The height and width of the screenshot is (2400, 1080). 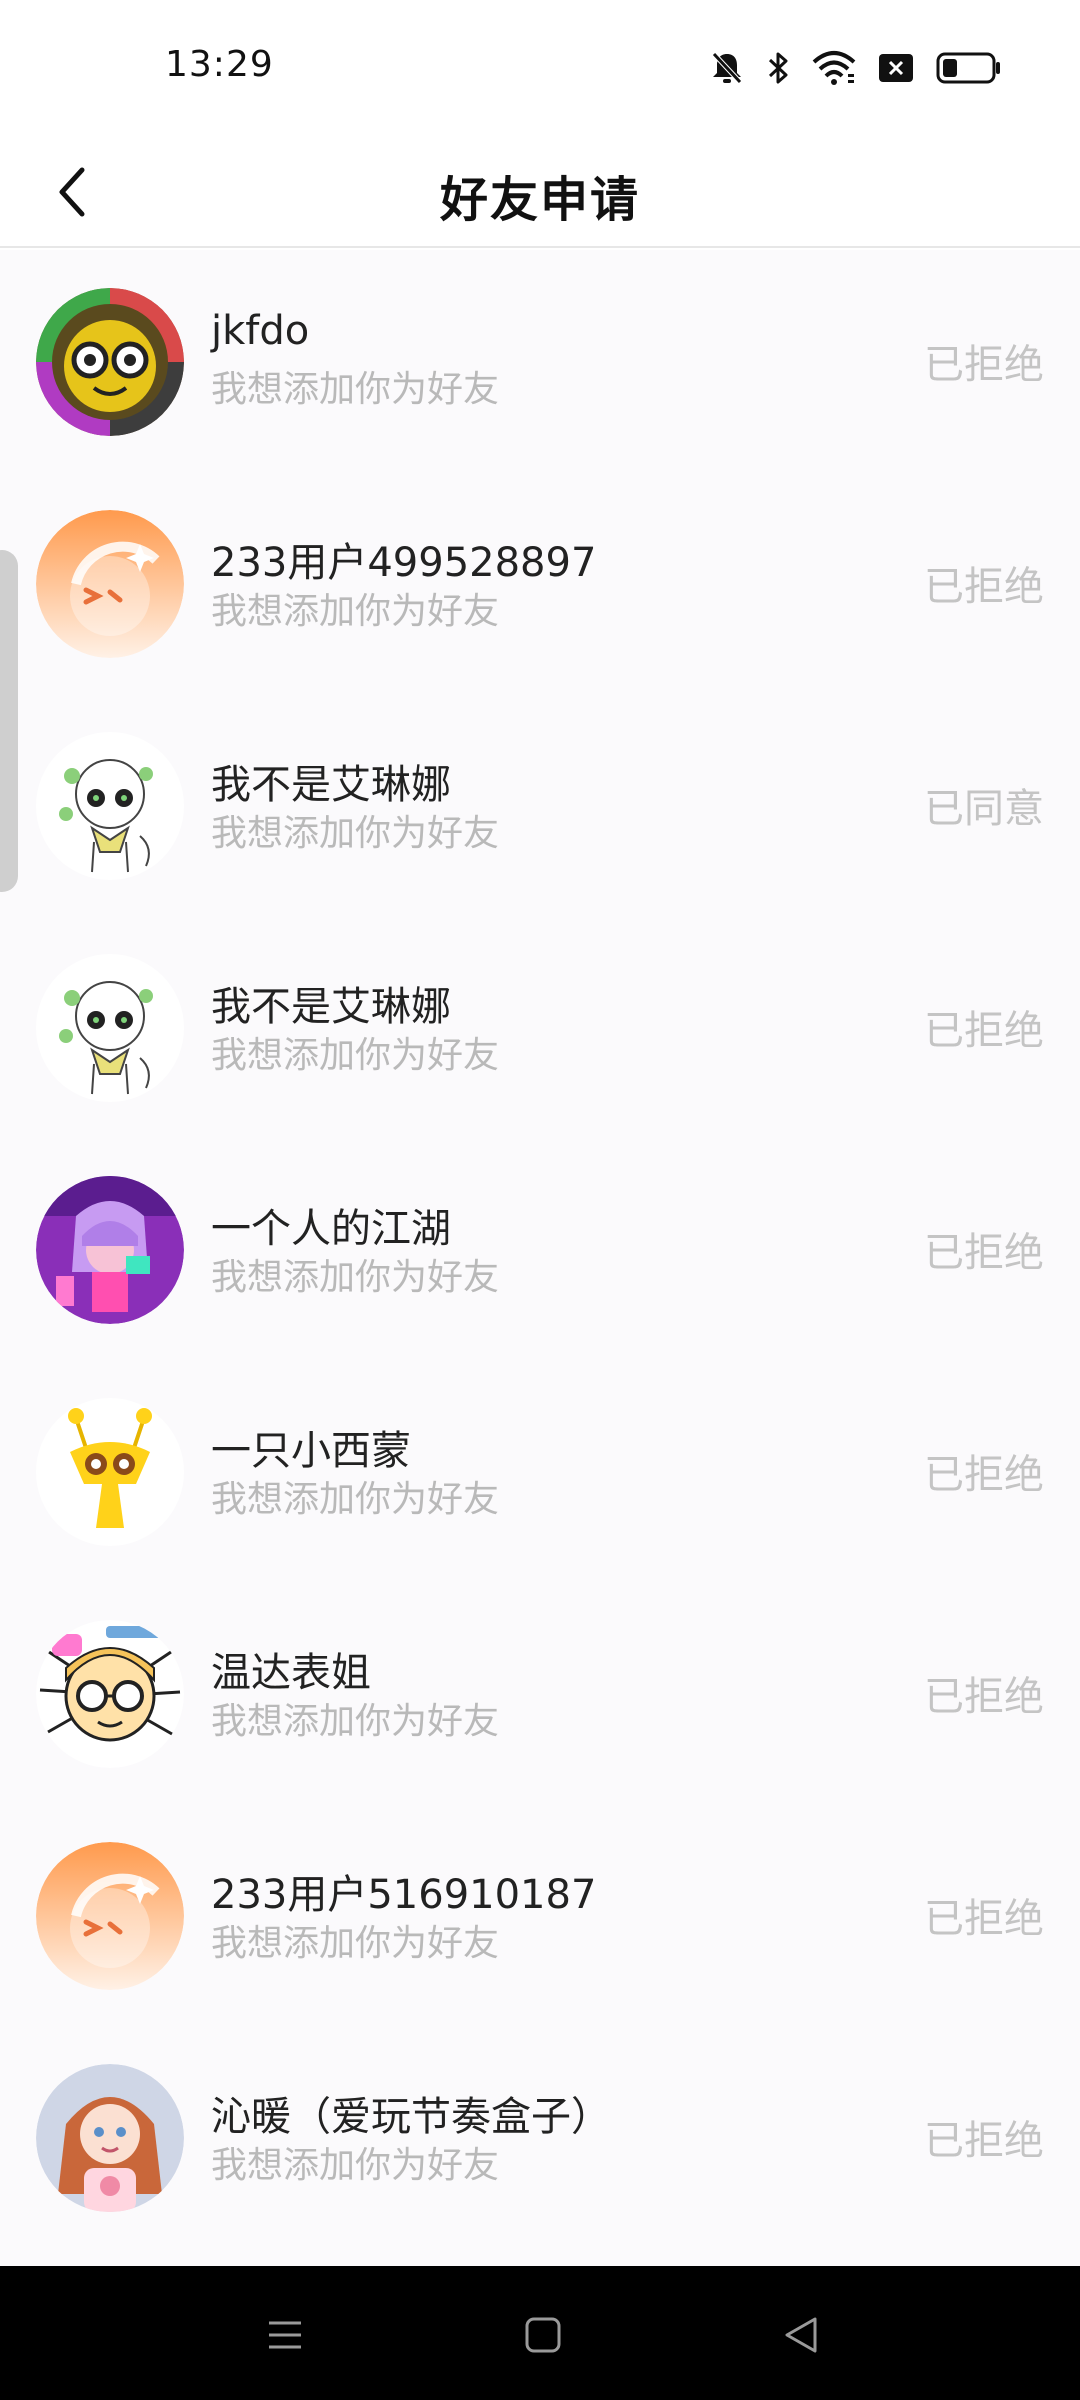 I want to click on request-row: 沁暖（爱玩节奏盒子） 我想添加你为好友 已拒绝, so click(x=540, y=2137).